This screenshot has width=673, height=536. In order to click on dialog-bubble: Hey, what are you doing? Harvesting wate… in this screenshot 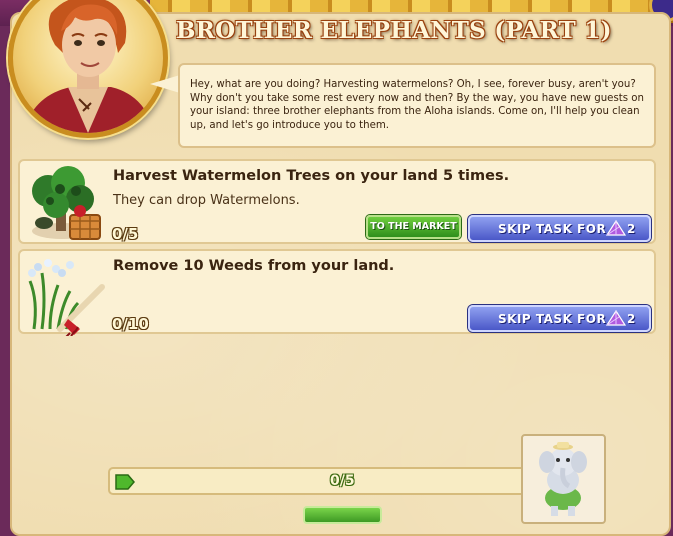, I will do `click(417, 105)`.